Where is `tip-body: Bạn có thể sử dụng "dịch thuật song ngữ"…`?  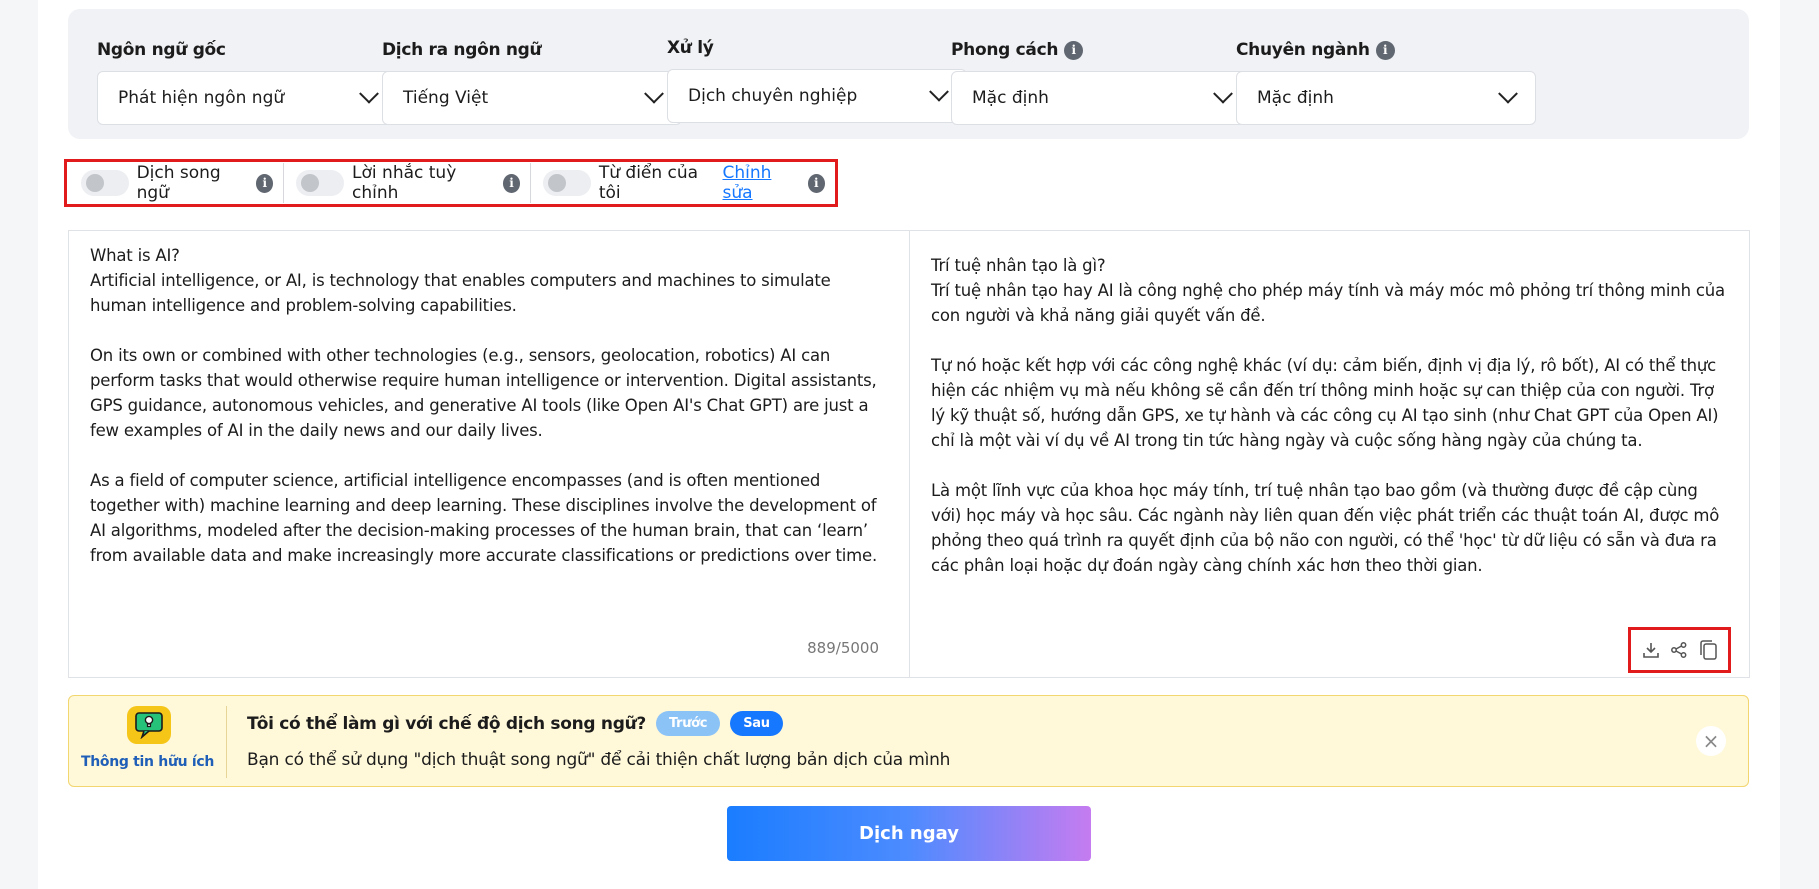
tip-body: Bạn có thể sử dụng "dịch thuật song ngữ"… is located at coordinates (599, 760).